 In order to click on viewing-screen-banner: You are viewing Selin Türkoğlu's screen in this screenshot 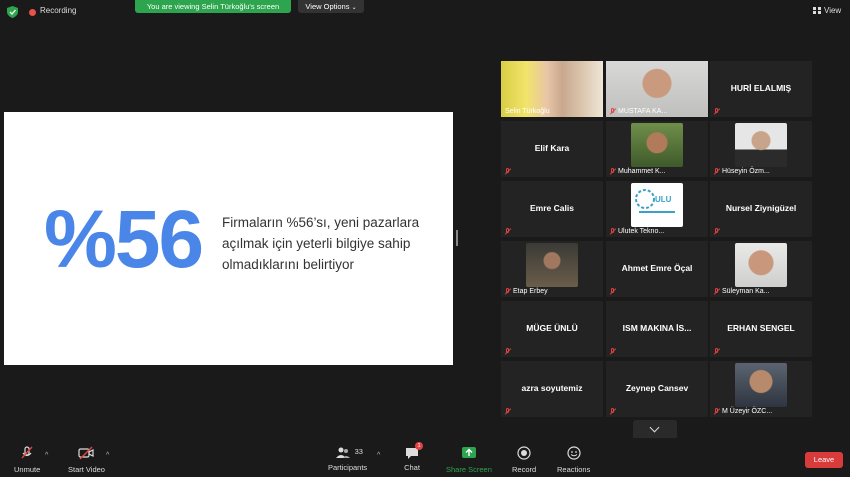, I will do `click(213, 6)`.